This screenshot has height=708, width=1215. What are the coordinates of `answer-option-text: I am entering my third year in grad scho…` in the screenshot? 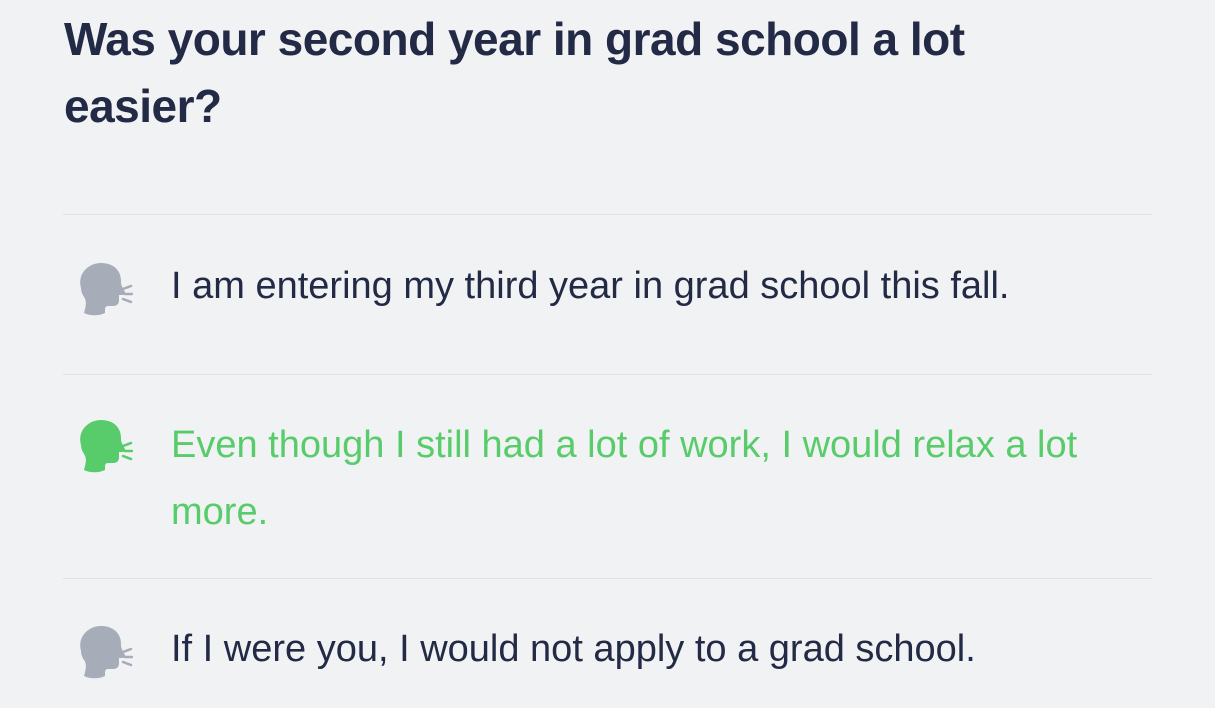 It's located at (590, 286).